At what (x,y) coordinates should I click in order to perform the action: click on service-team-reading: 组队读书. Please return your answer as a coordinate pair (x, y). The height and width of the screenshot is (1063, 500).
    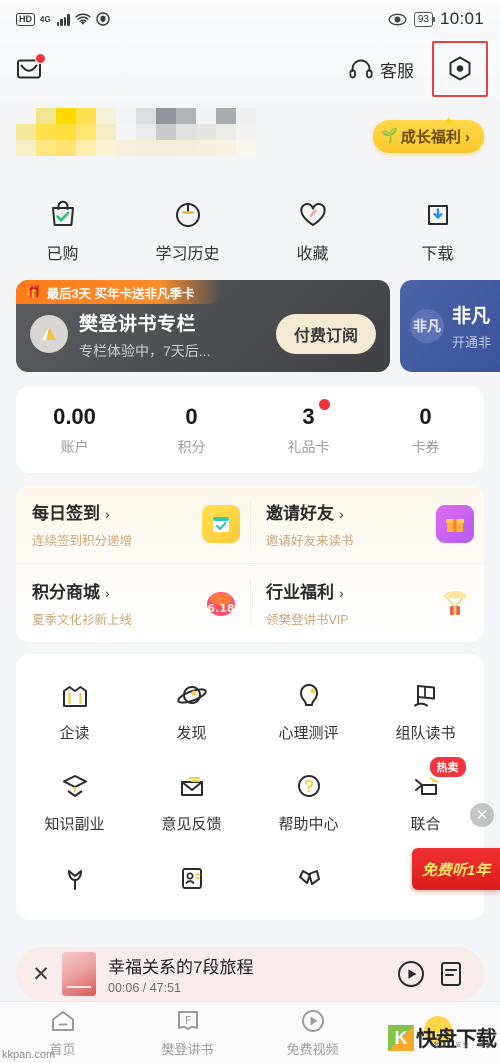
    Looking at the image, I should click on (425, 713).